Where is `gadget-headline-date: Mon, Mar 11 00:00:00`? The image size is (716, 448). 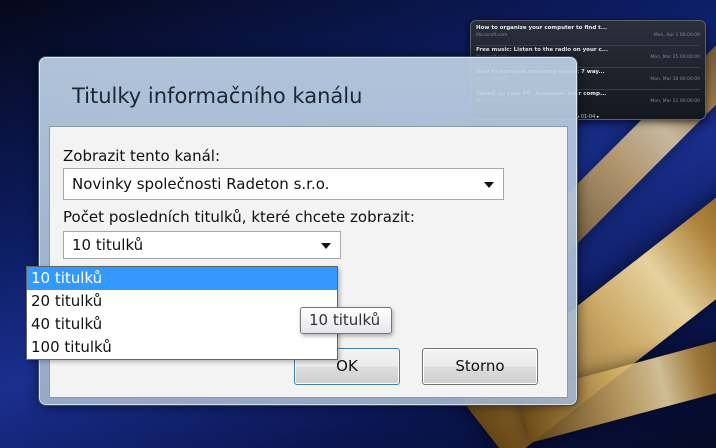
gadget-headline-date: Mon, Mar 11 00:00:00 is located at coordinates (675, 101).